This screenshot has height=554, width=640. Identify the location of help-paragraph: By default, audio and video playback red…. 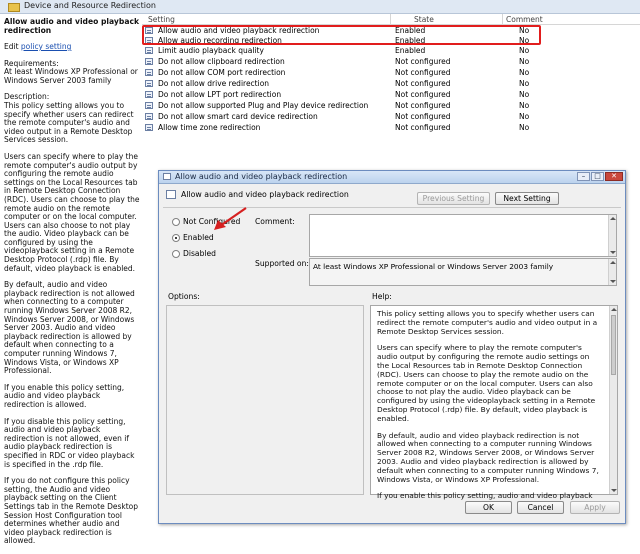
(488, 457).